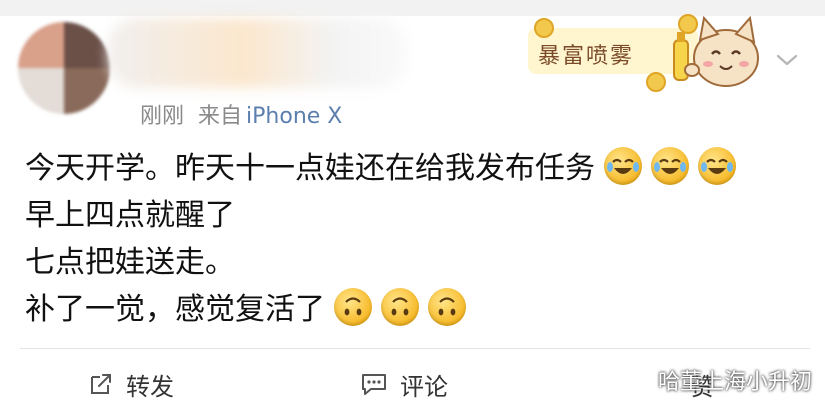 This screenshot has height=420, width=825. I want to click on source-device-link: iPhone X, so click(294, 116).